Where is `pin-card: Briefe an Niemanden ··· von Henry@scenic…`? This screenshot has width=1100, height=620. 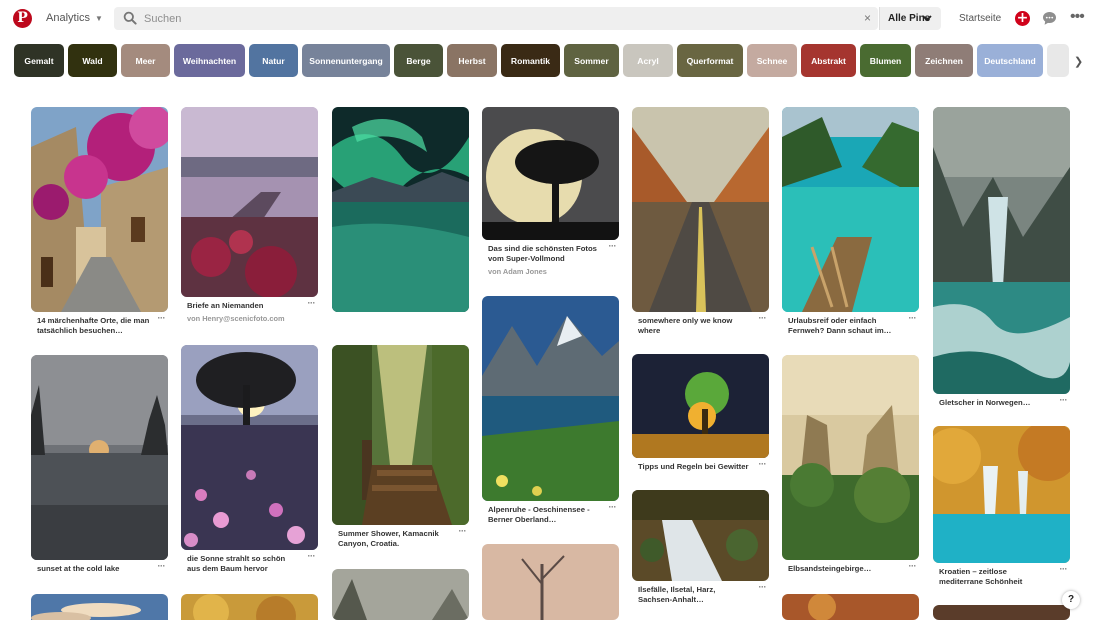
pin-card: Briefe an Niemanden ··· von Henry@scenic… is located at coordinates (249, 215).